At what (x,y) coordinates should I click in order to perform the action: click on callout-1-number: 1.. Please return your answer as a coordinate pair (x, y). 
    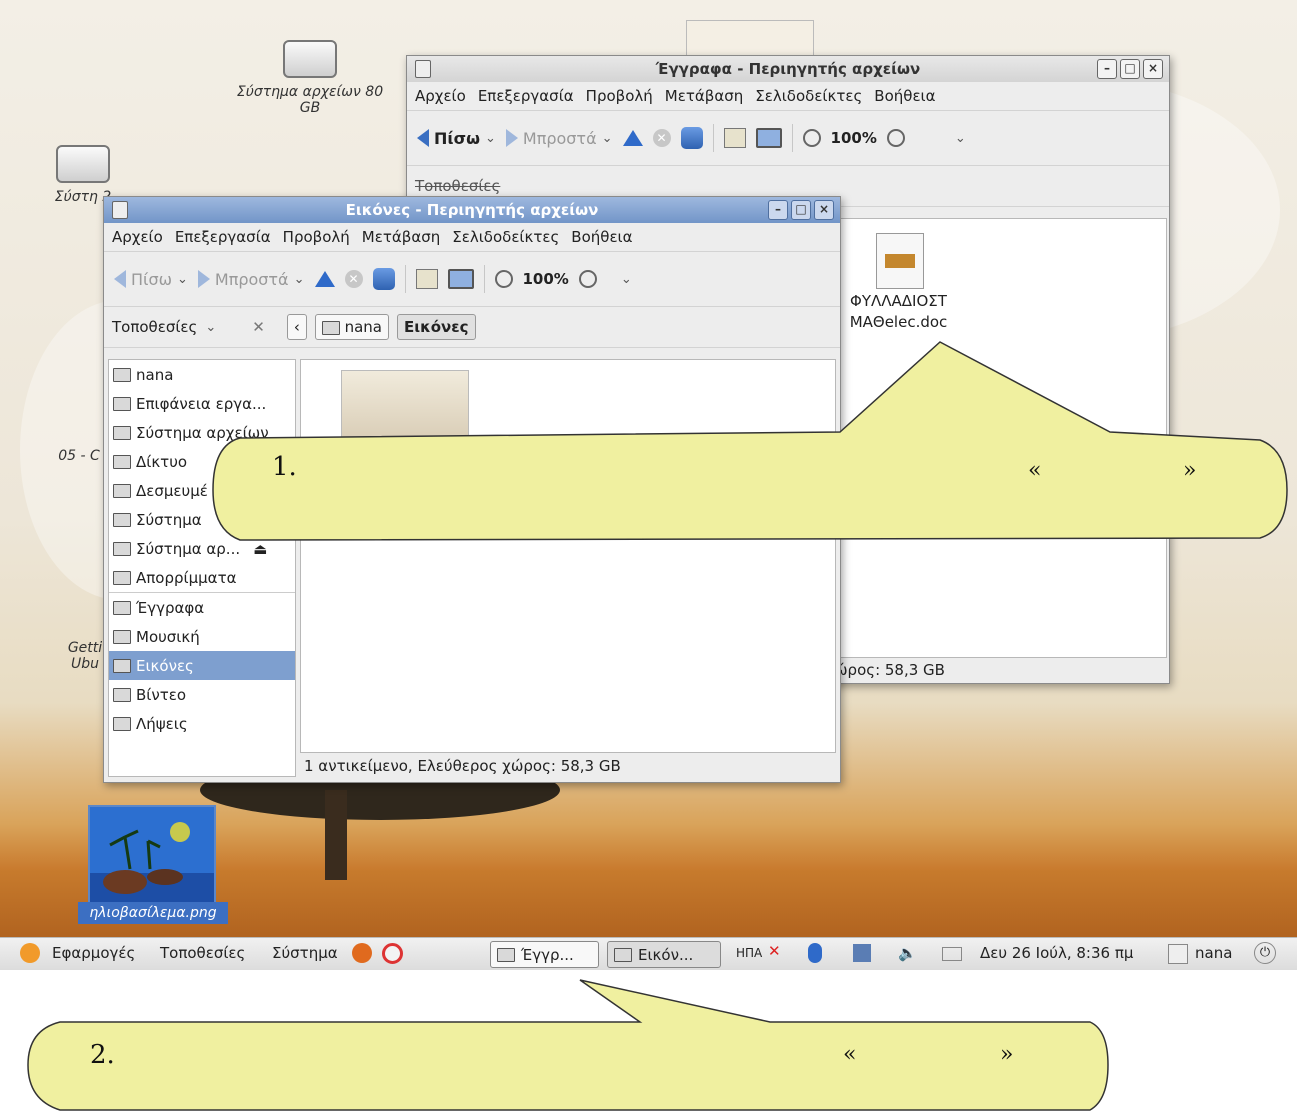
    Looking at the image, I should click on (284, 467).